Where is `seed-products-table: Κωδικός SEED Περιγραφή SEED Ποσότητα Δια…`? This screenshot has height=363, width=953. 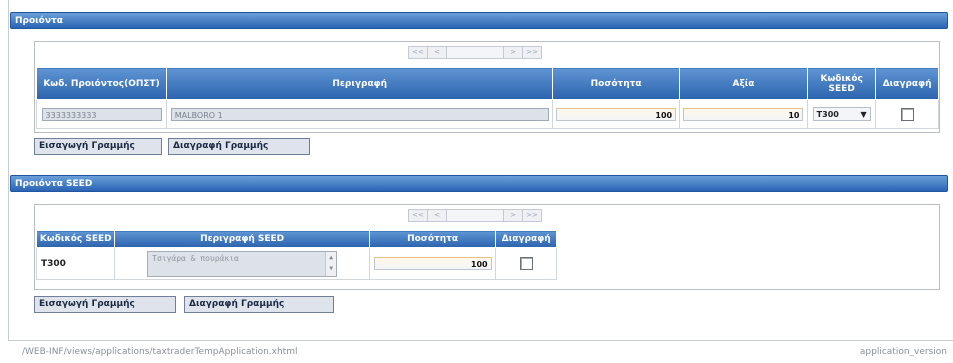
seed-products-table: Κωδικός SEED Περιγραφή SEED Ποσότητα Δια… is located at coordinates (296, 255).